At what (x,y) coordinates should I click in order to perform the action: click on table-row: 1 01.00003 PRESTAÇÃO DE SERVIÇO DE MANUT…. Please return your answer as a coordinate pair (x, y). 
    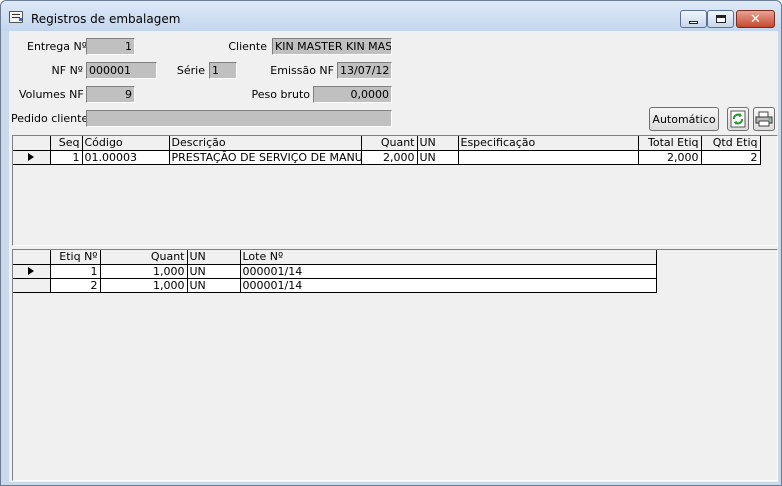
    Looking at the image, I should click on (387, 157).